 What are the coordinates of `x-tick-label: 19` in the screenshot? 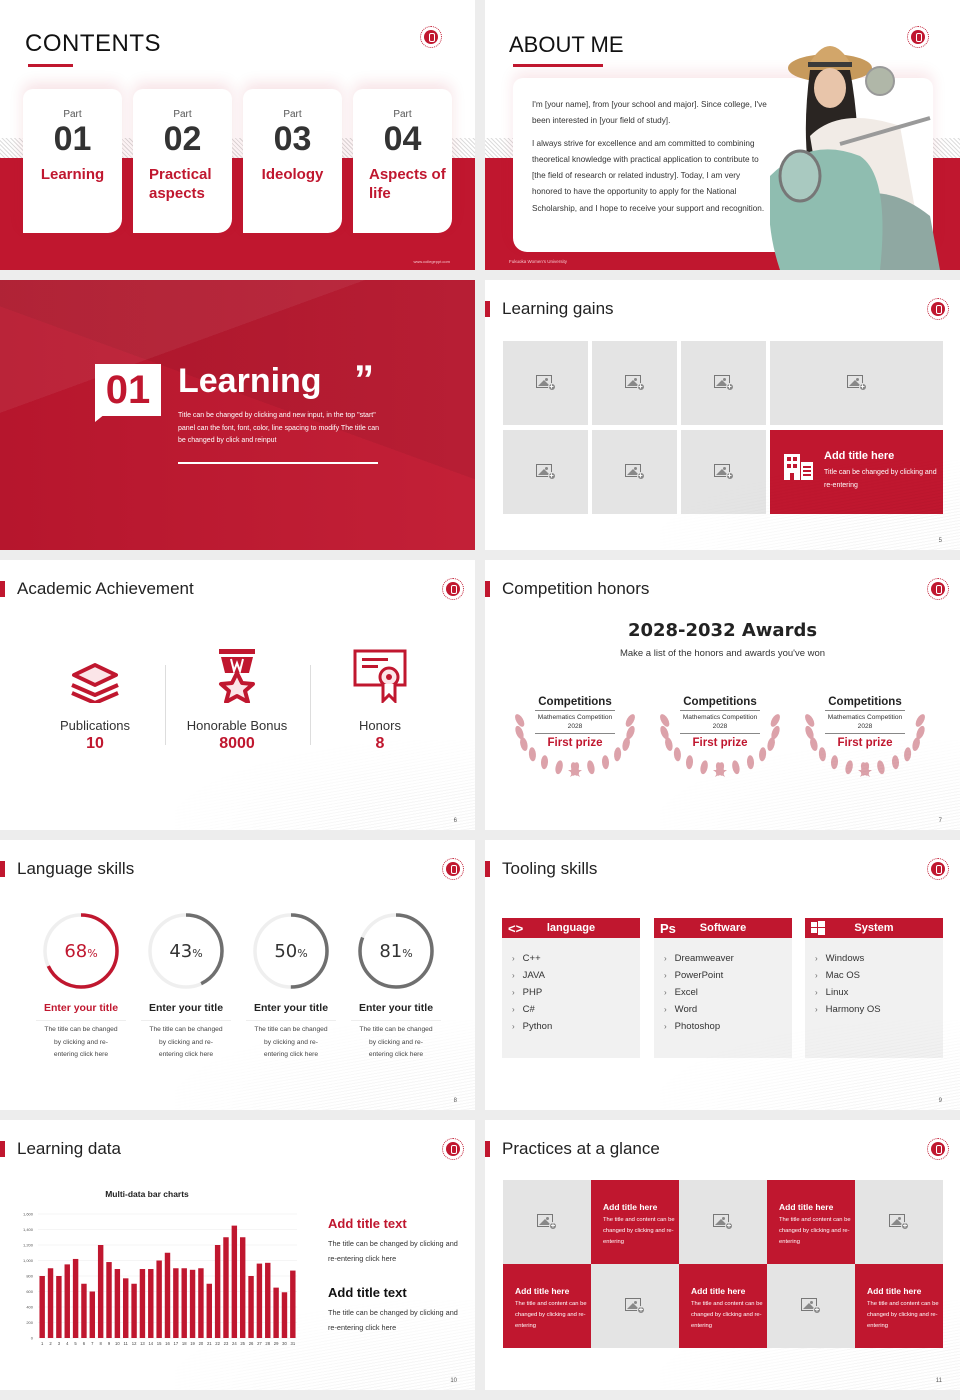 It's located at (192, 1343).